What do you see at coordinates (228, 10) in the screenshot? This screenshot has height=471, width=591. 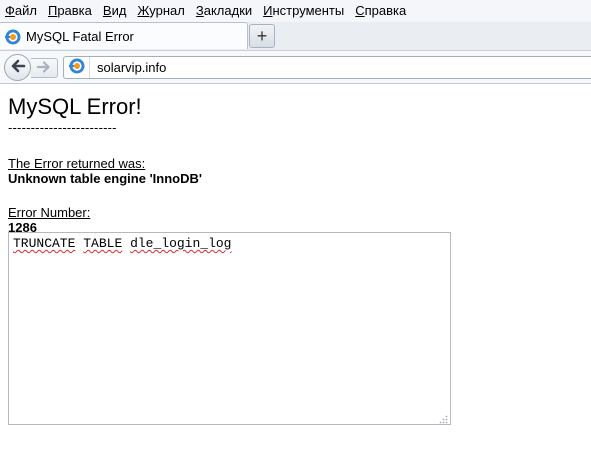 I see `menu-bookmarks-label: акладки` at bounding box center [228, 10].